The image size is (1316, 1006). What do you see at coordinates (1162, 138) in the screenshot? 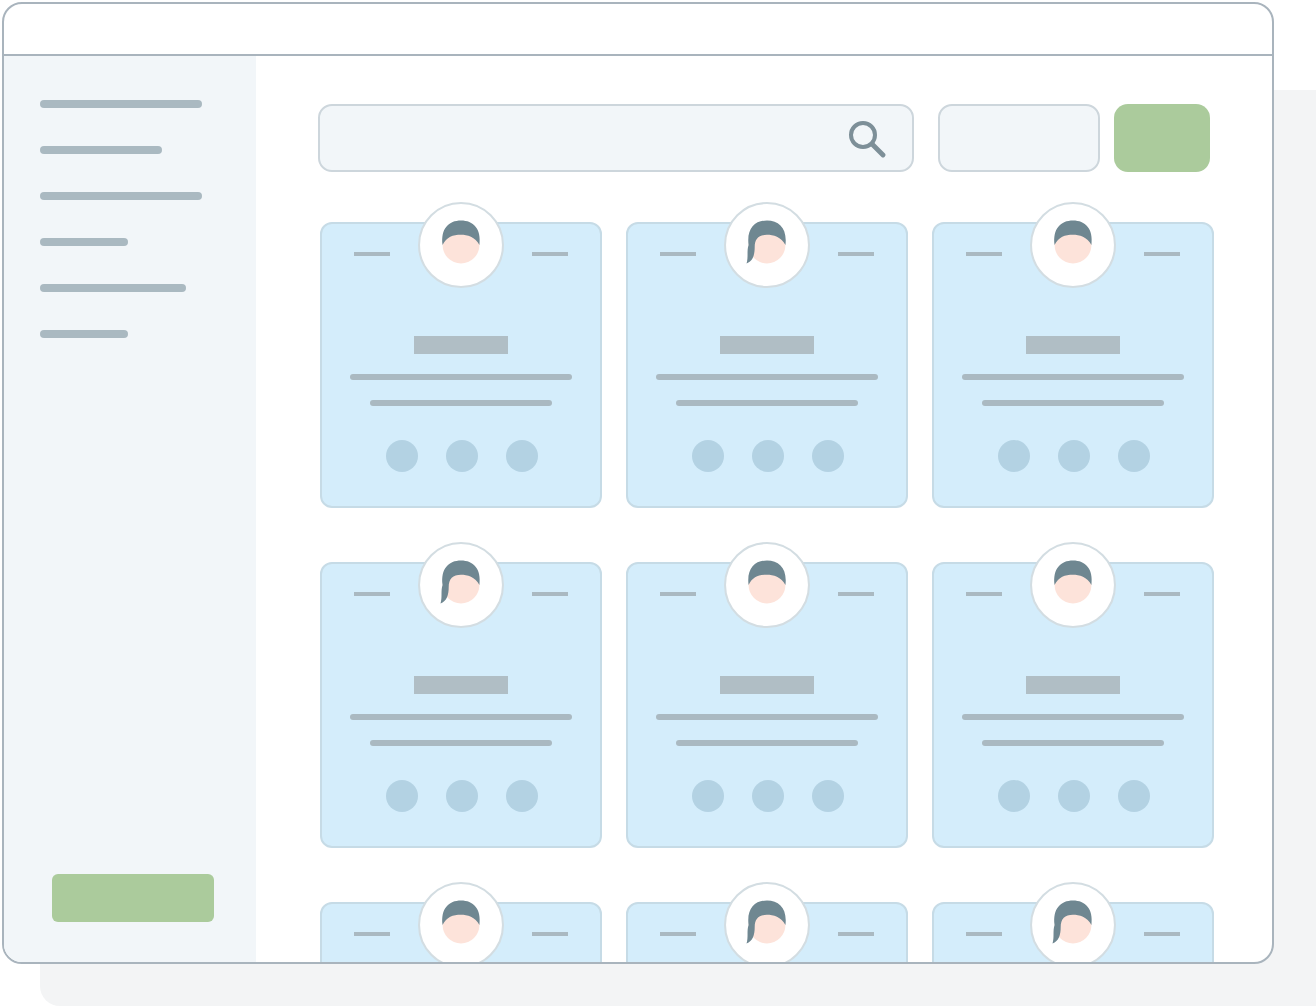
I see `primary-button` at bounding box center [1162, 138].